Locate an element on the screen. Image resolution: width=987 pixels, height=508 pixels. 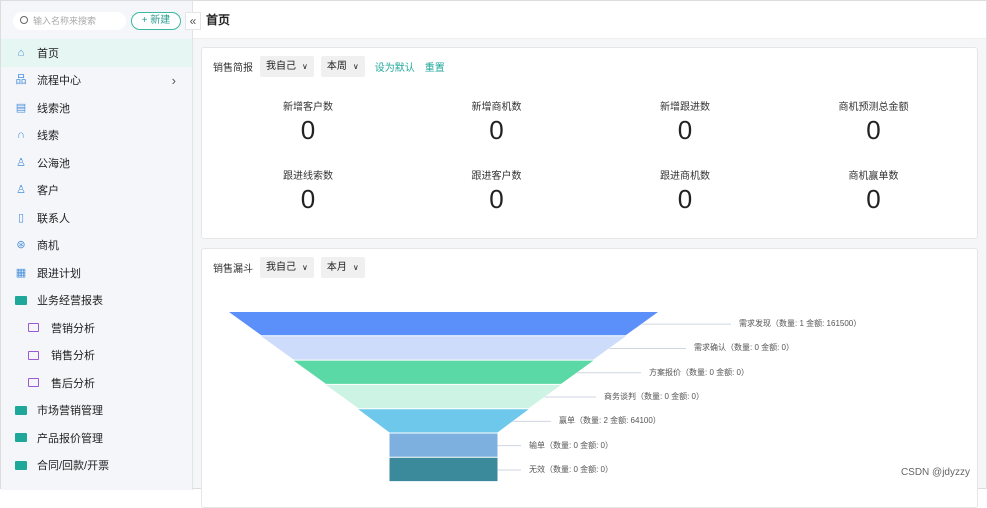
funnel-label: 赢单（数量: 2 金额: 64100） is located at coordinates (610, 421).